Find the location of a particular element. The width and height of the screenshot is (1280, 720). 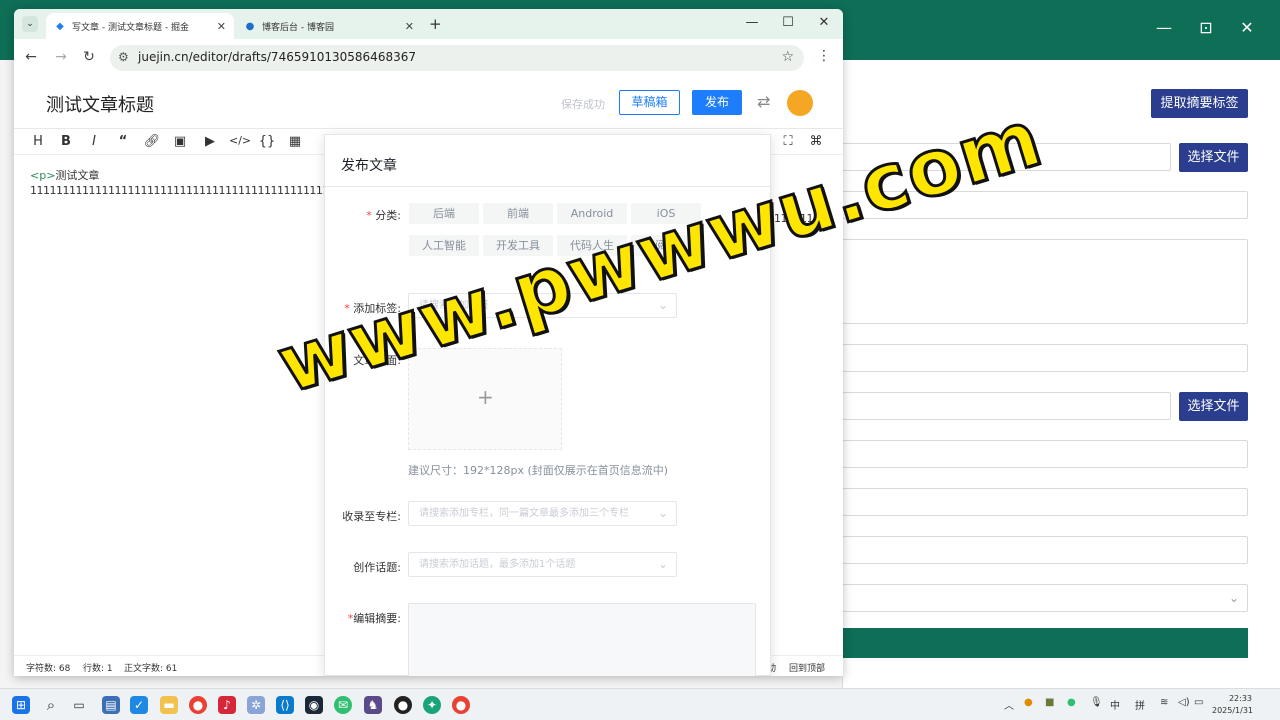

maximize-icon: ☐ is located at coordinates (788, 22).